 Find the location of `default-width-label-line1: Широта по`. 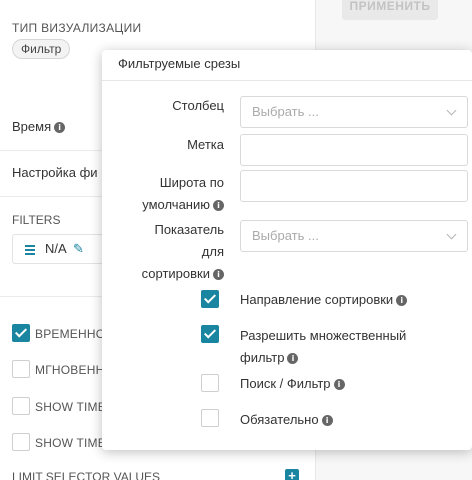

default-width-label-line1: Широта по is located at coordinates (191, 182).